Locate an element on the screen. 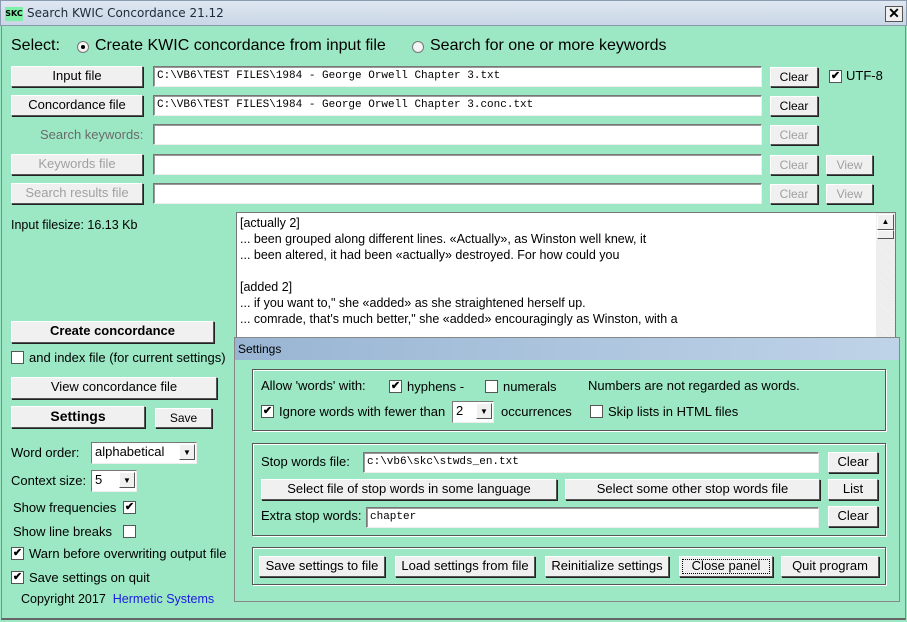 The height and width of the screenshot is (622, 907). extra-stop-words-label: Extra stop words: is located at coordinates (311, 515).